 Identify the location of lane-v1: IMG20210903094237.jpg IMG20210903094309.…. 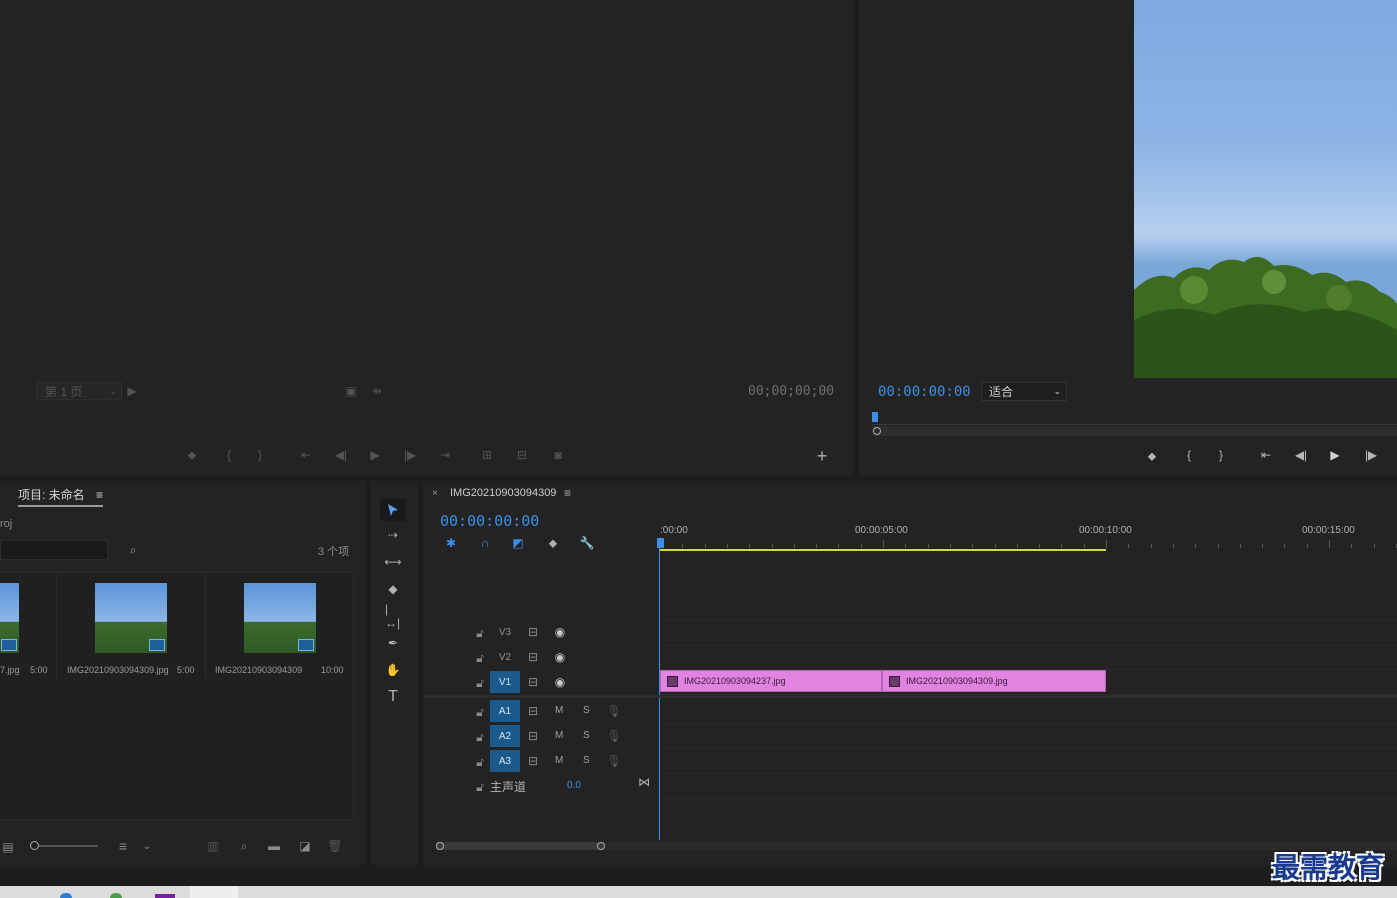
(1028, 682).